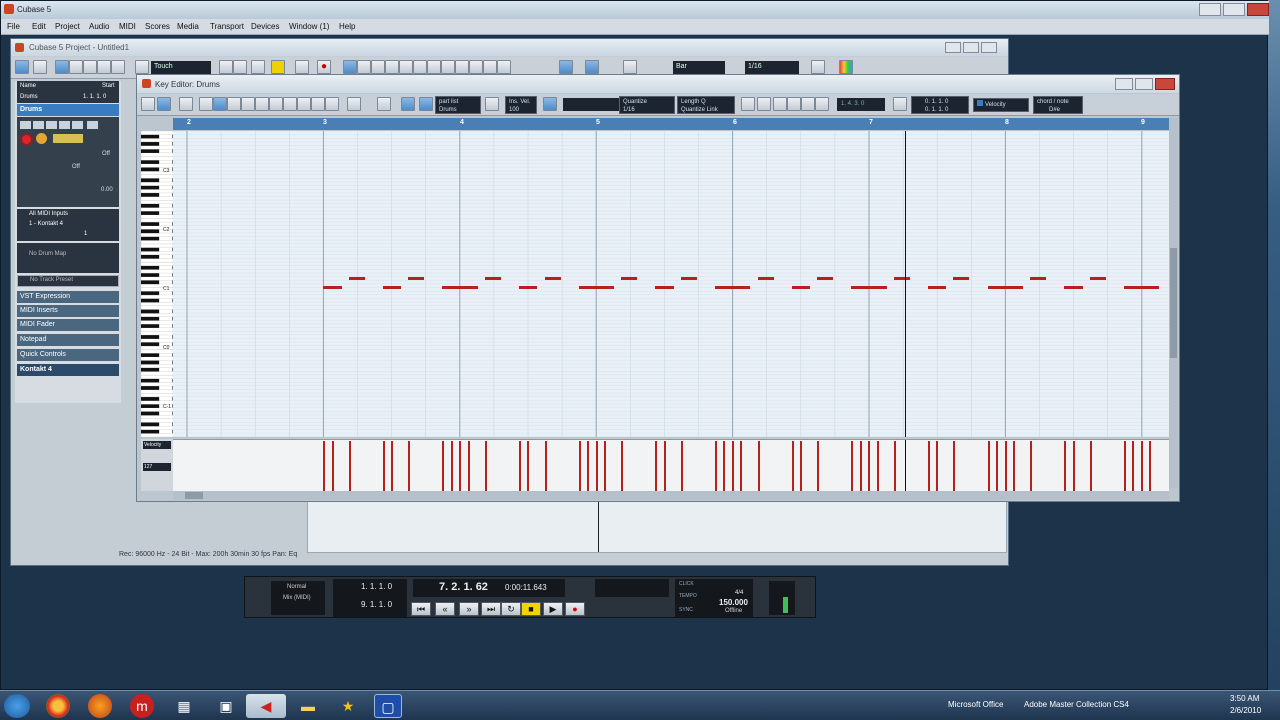 The image size is (1280, 720). I want to click on section-notepad: Notepad, so click(68, 340).